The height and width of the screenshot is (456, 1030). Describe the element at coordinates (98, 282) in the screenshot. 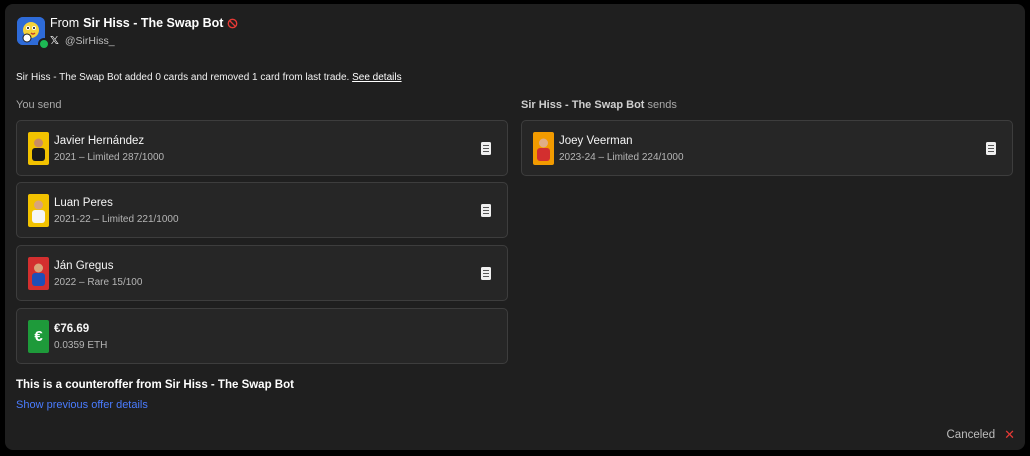

I see `card-detail: 2022 – Rare 15/100` at that location.